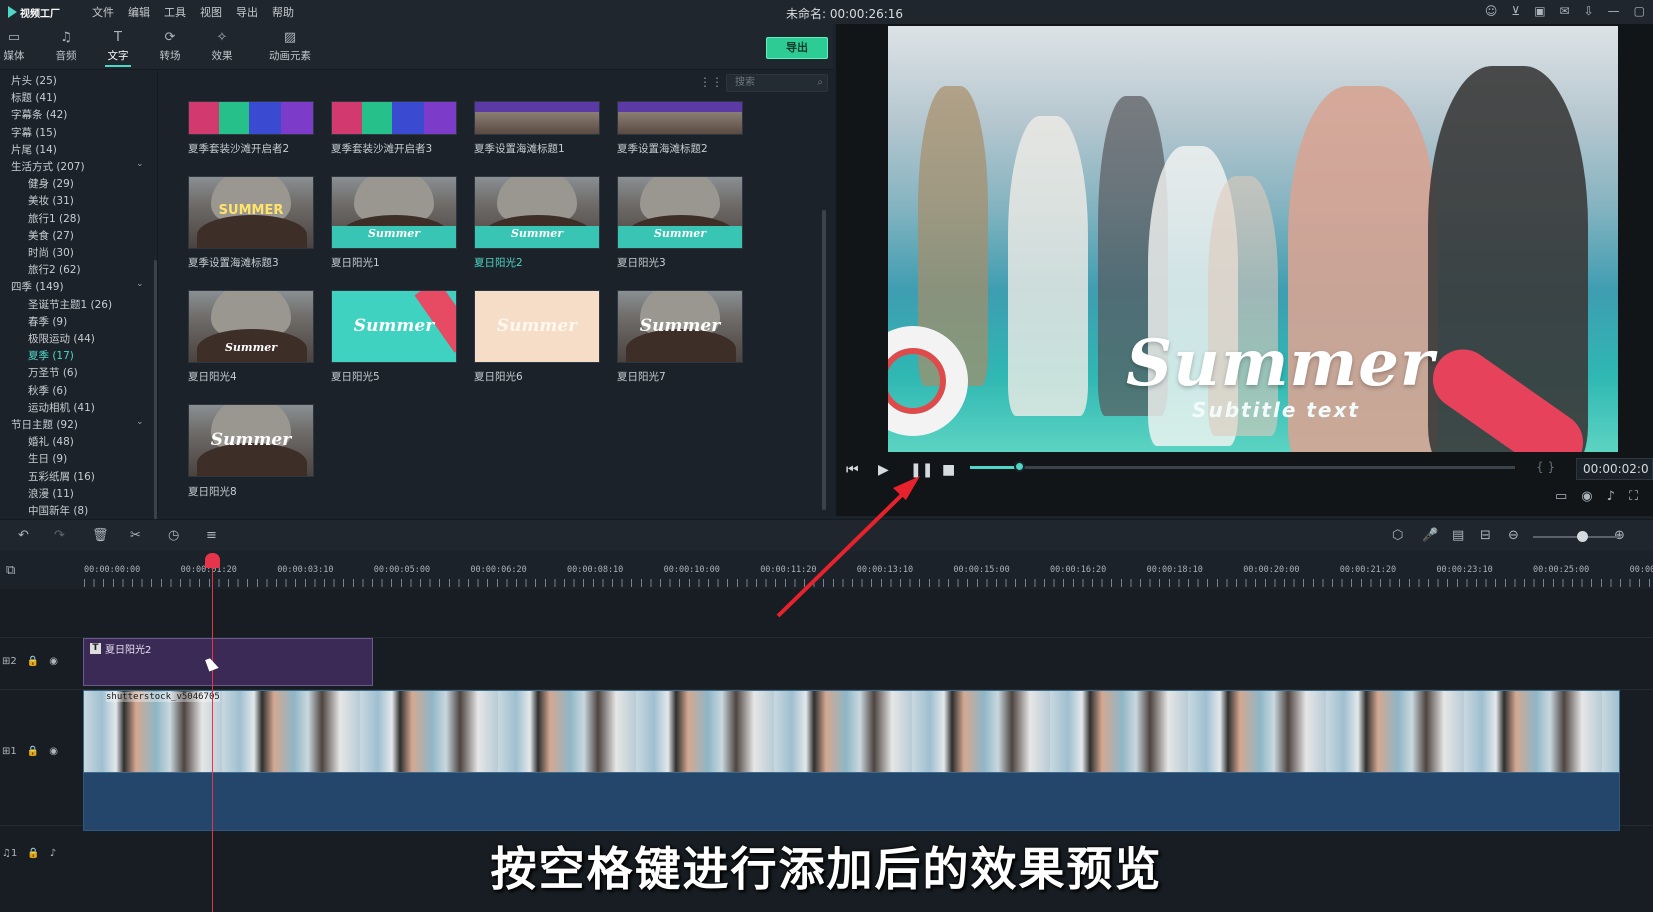 Image resolution: width=1653 pixels, height=912 pixels. Describe the element at coordinates (1485, 535) in the screenshot. I see `split-screen-icon: ⊟` at that location.